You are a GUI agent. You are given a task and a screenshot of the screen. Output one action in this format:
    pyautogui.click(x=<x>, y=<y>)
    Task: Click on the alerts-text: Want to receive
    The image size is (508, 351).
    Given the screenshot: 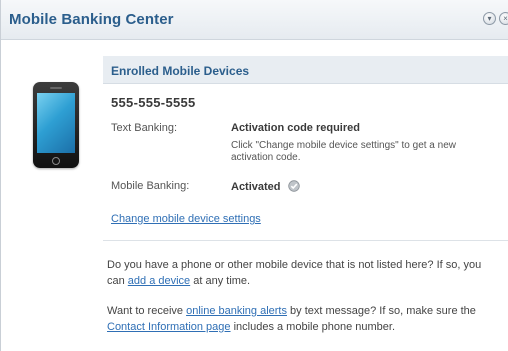 What is the action you would take?
    pyautogui.click(x=147, y=311)
    